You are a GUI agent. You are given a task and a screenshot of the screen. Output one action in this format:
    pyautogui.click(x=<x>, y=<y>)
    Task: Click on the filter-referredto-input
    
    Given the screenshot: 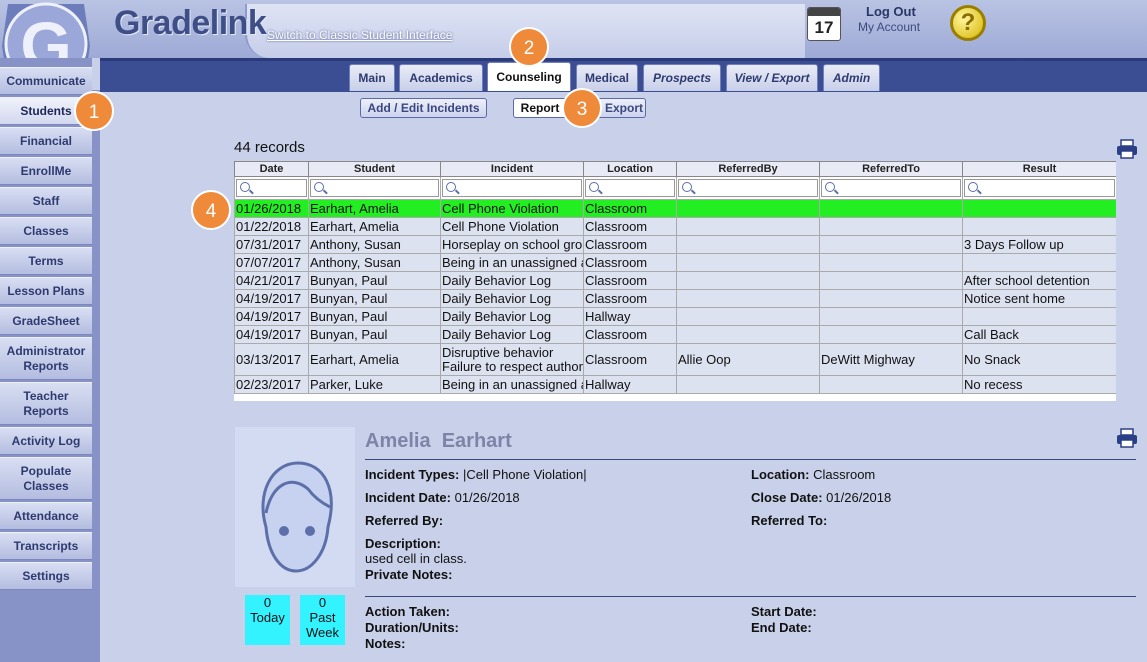 What is the action you would take?
    pyautogui.click(x=891, y=188)
    